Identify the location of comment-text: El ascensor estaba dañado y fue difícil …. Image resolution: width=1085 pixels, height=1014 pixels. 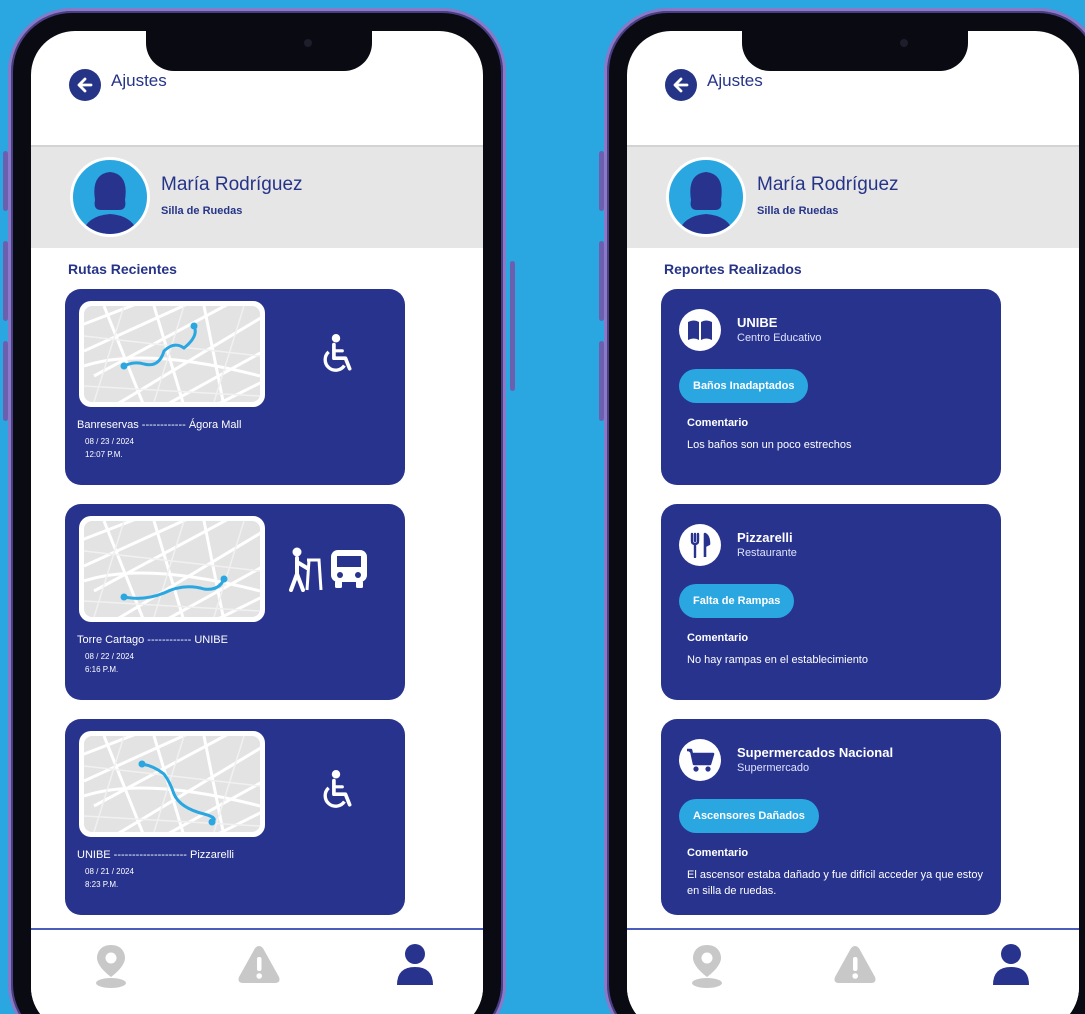
(835, 883).